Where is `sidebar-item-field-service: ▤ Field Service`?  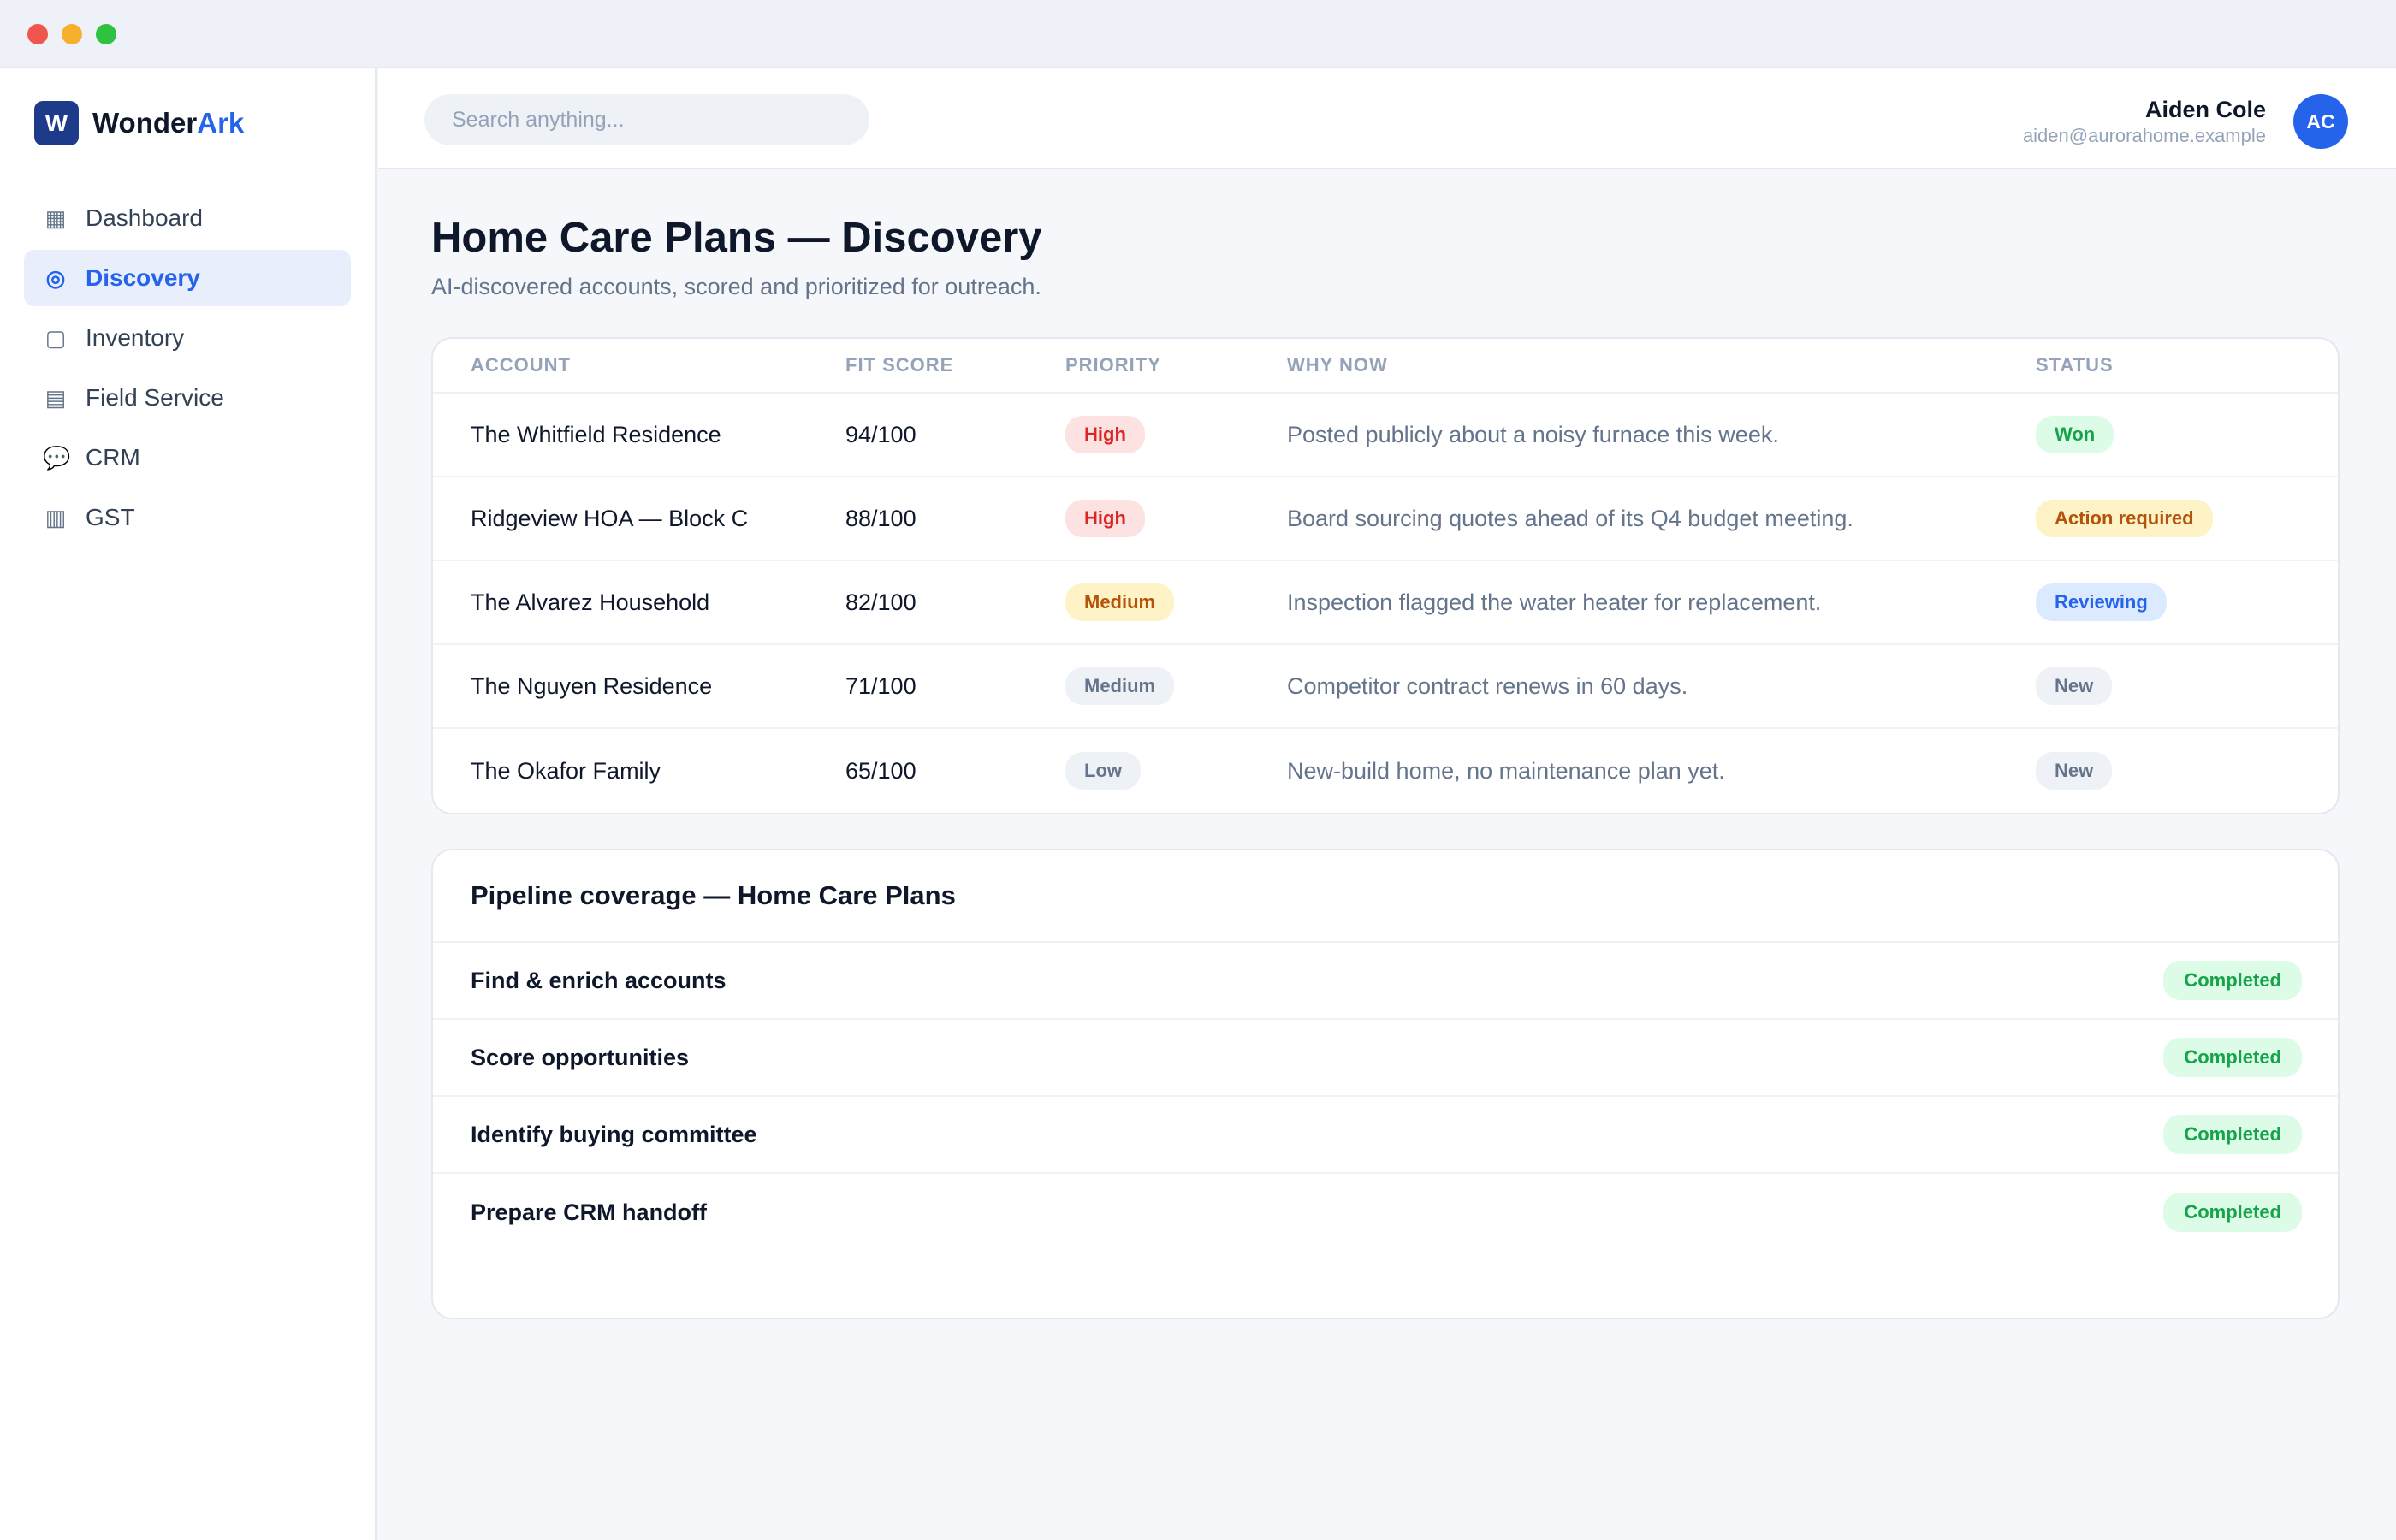
sidebar-item-field-service: ▤ Field Service is located at coordinates (188, 398).